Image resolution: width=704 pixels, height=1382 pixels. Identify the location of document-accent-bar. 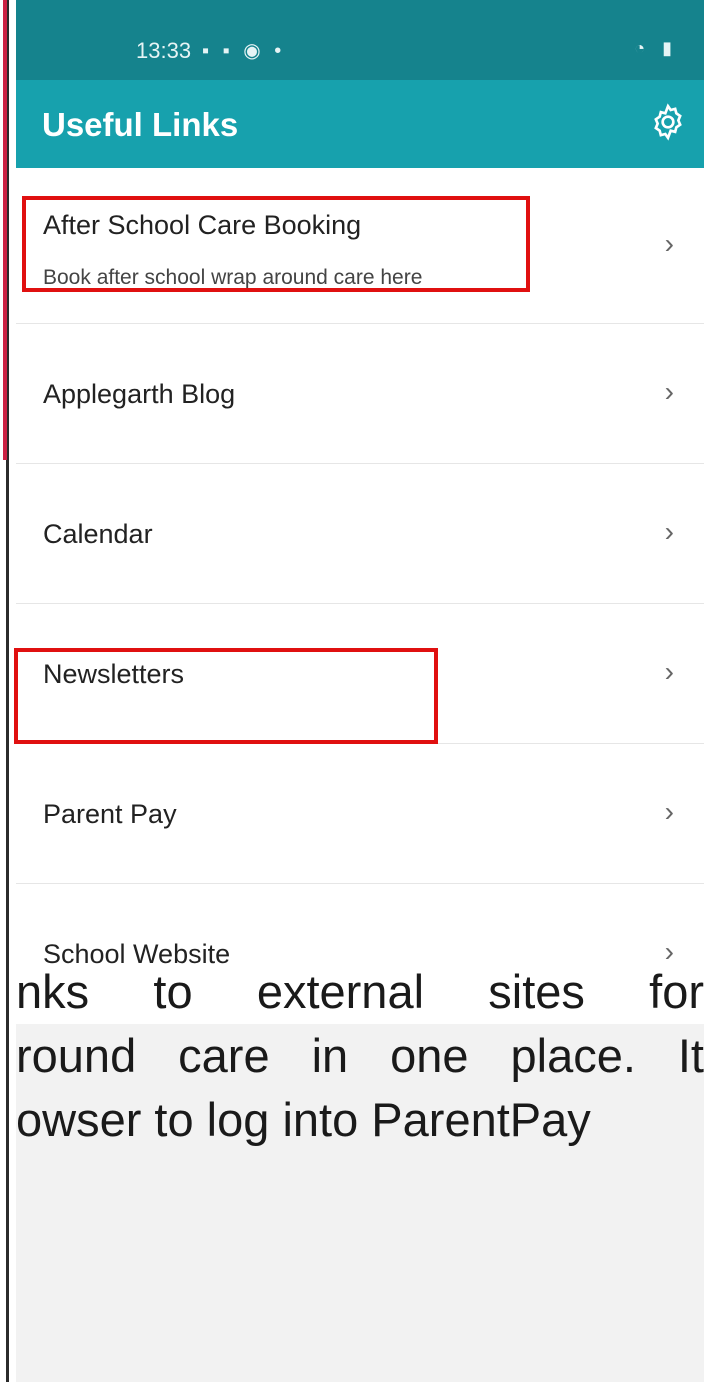
(5, 230).